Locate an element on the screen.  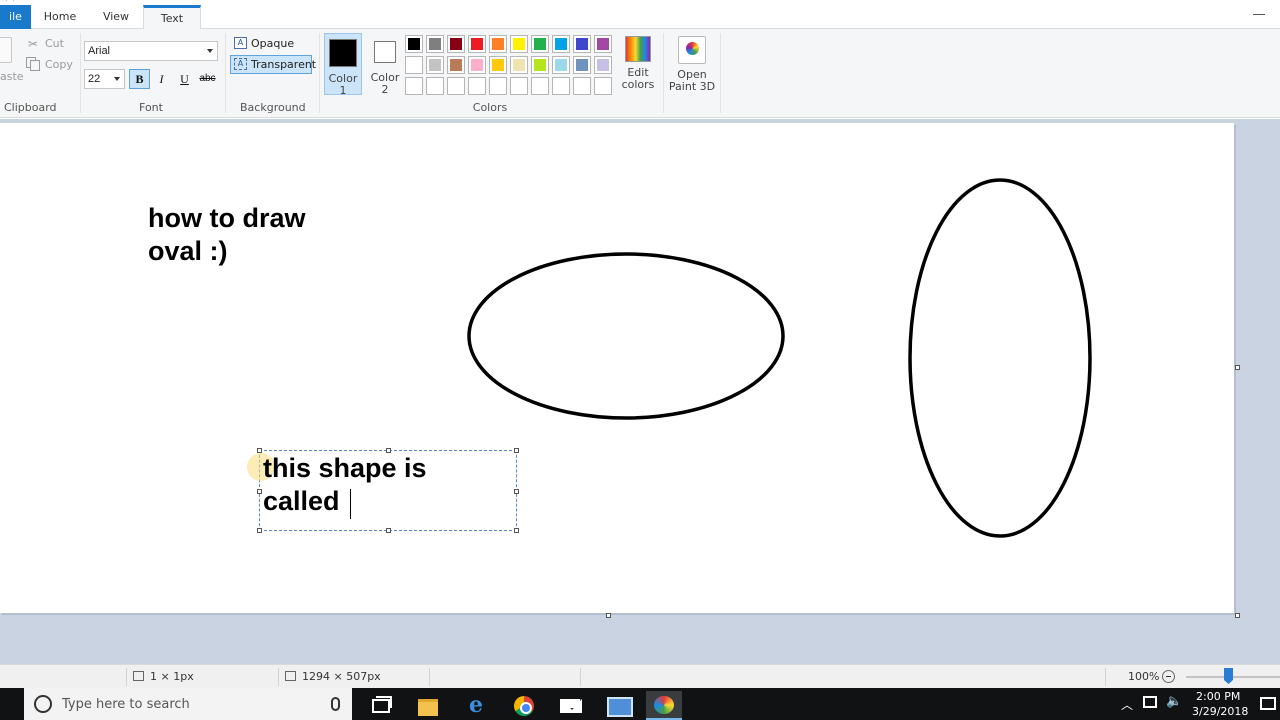
network-icon is located at coordinates (1150, 702).